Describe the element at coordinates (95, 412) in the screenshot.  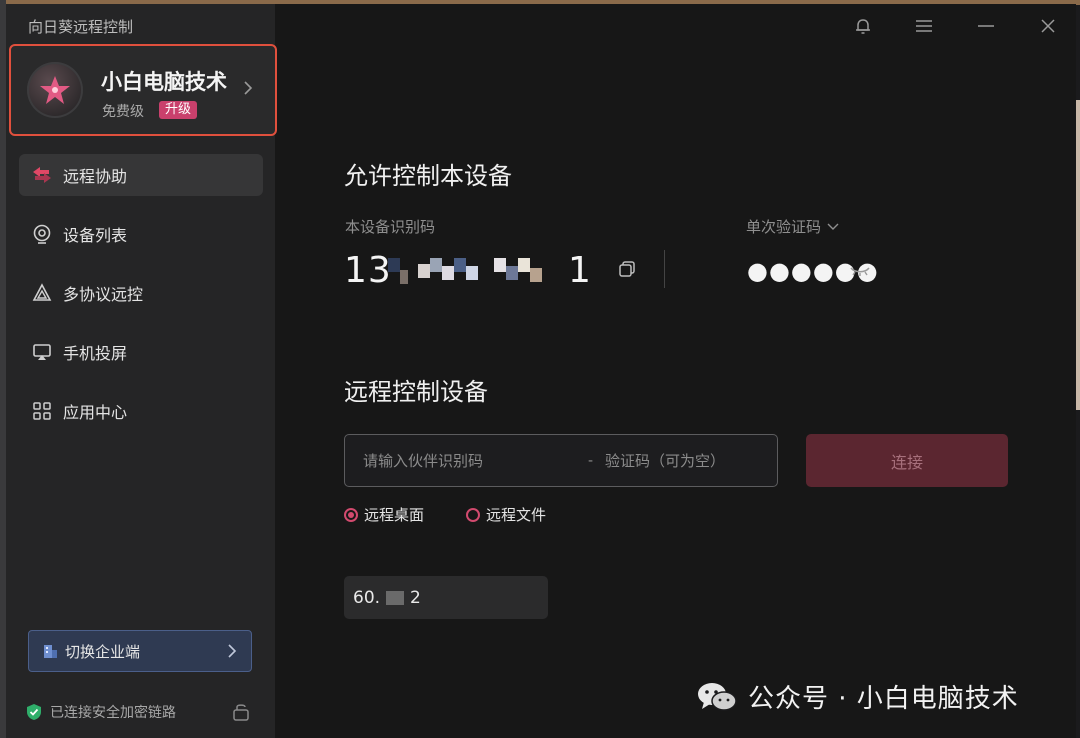
I see `sidebar-item-label: 应用中心` at that location.